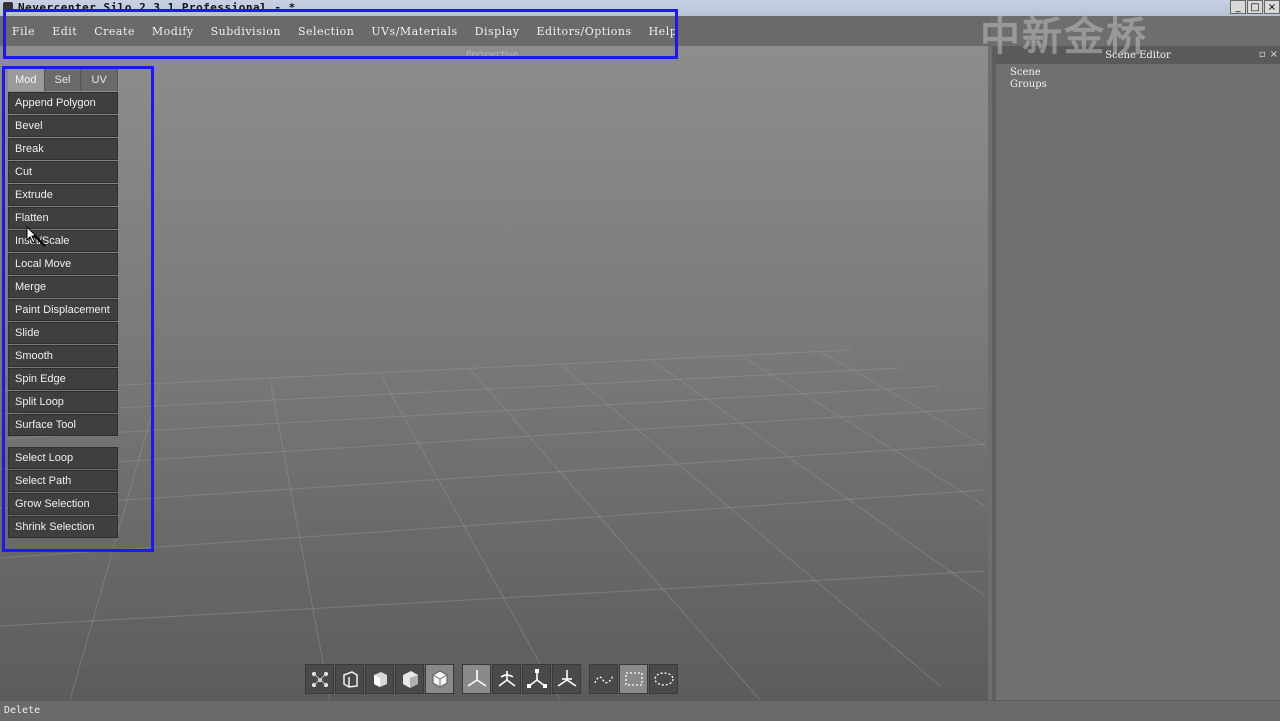 This screenshot has width=1280, height=721. What do you see at coordinates (63, 264) in the screenshot?
I see `local-move-button: Local Move` at bounding box center [63, 264].